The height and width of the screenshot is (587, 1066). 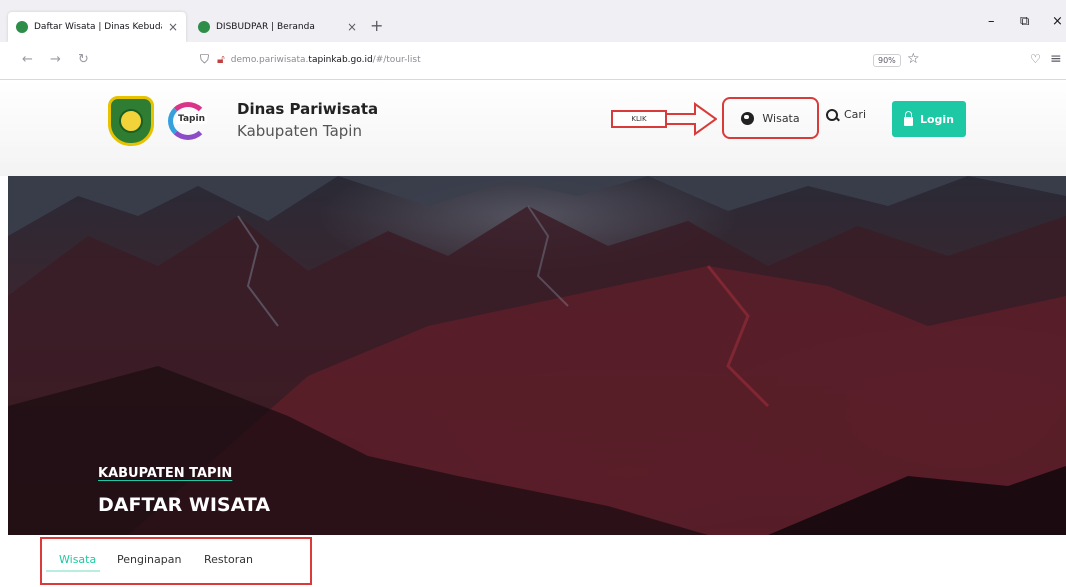 I want to click on nav-search-link: Cari, so click(x=846, y=114).